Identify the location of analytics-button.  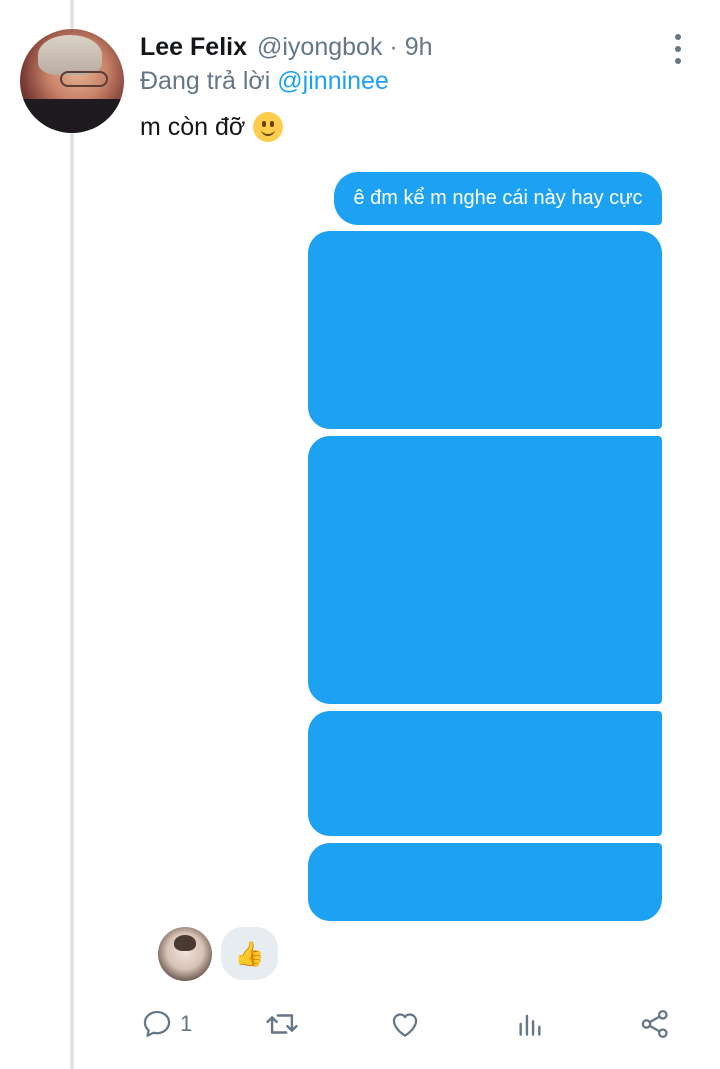
(530, 1024).